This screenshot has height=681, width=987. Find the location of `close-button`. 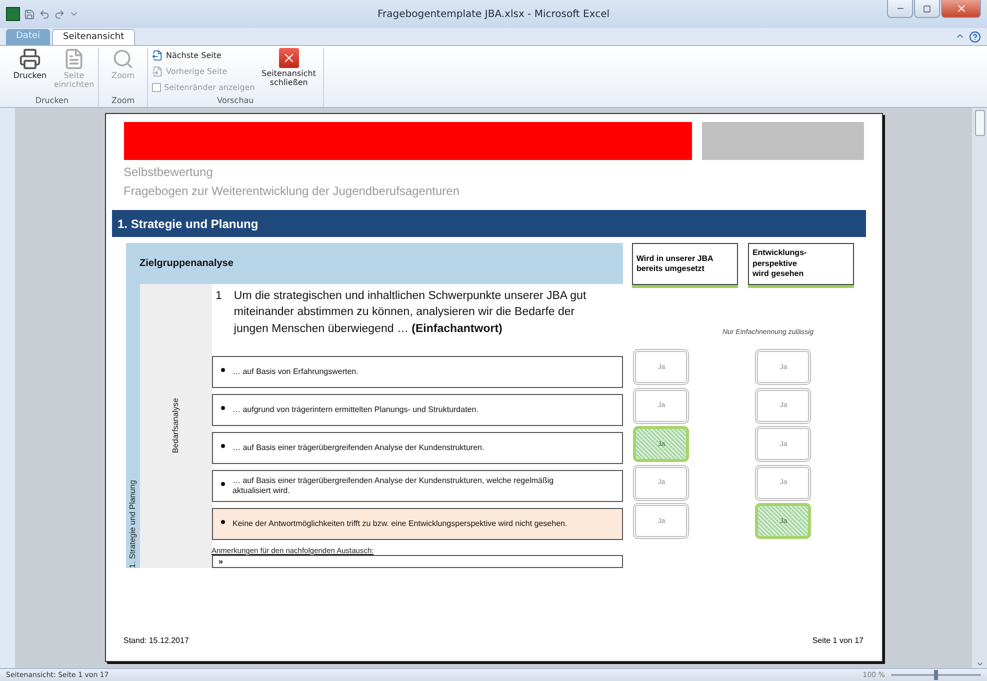

close-button is located at coordinates (961, 9).